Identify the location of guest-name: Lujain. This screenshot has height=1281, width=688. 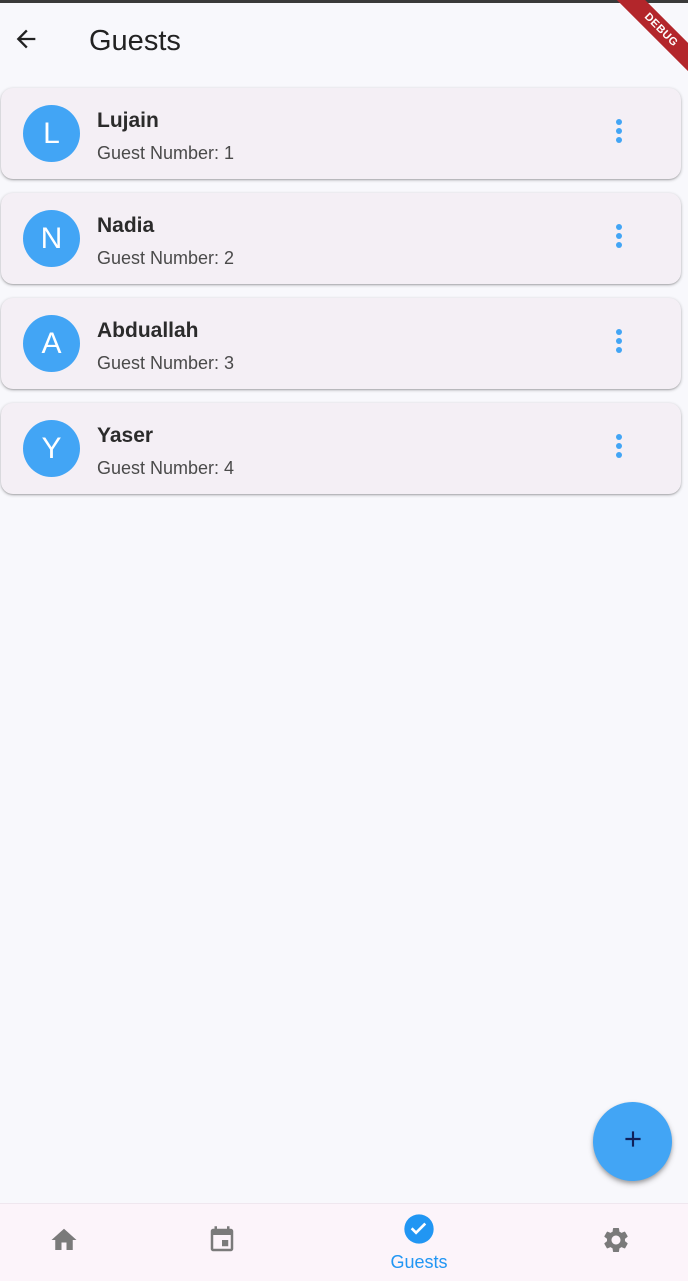
(128, 120).